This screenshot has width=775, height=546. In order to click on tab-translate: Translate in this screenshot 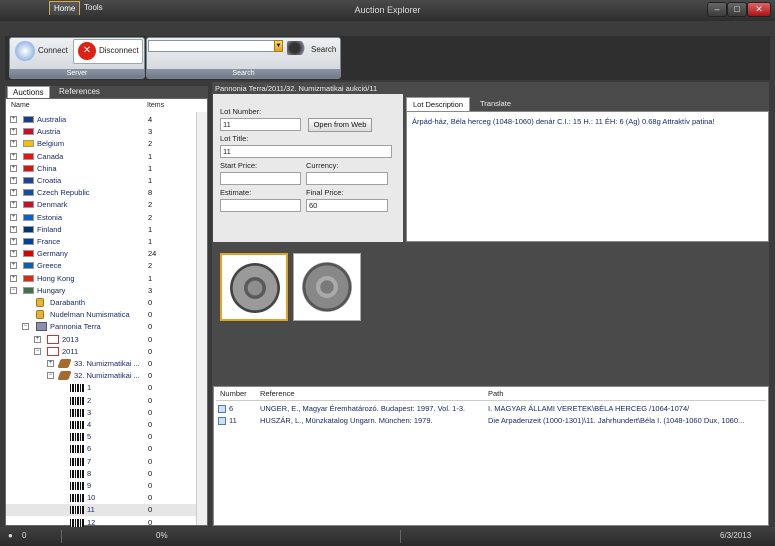, I will do `click(495, 104)`.